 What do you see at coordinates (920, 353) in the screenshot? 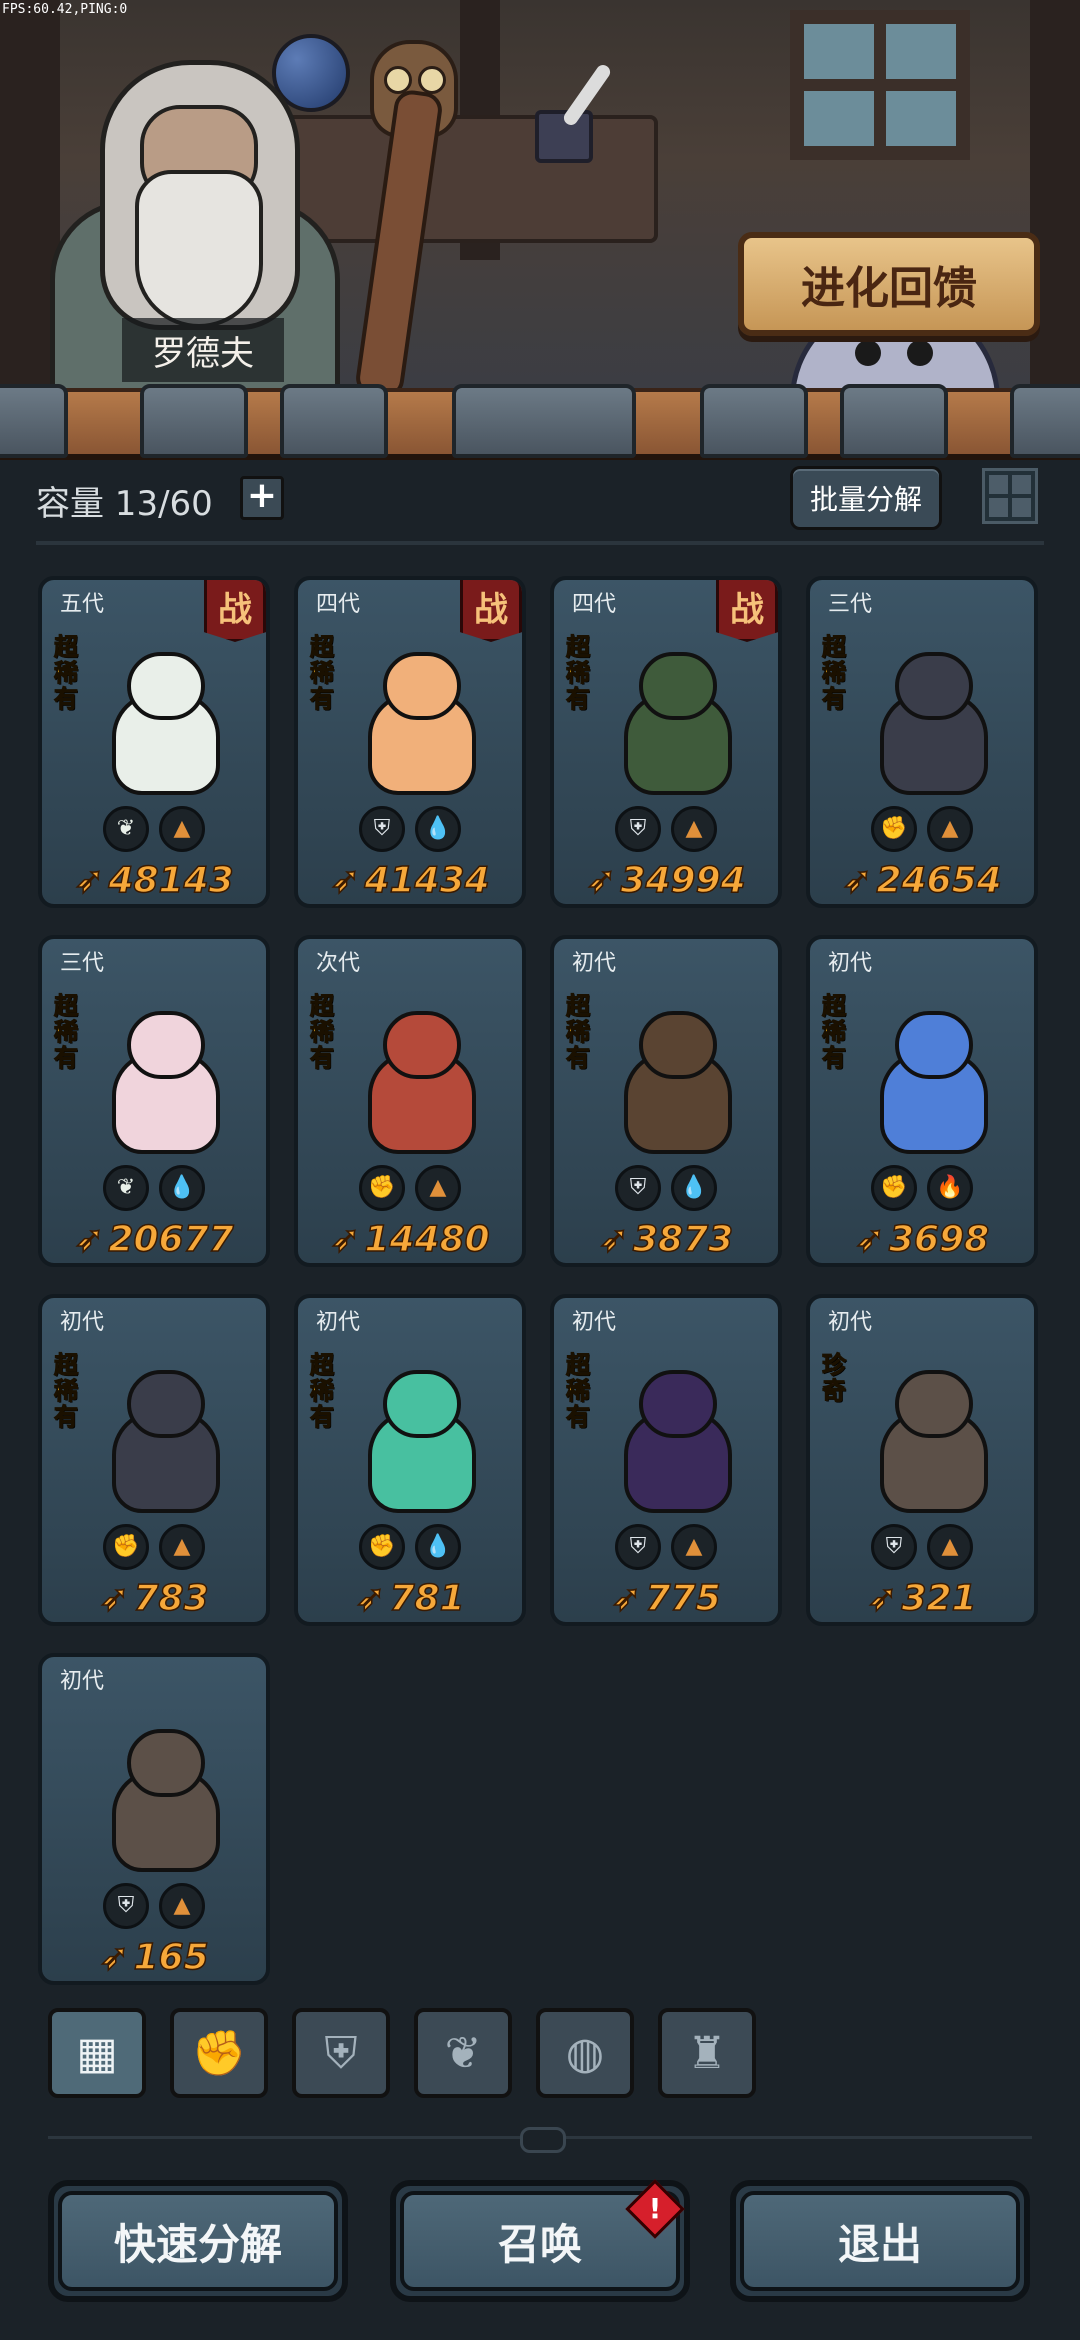
I see `mascot-eye` at bounding box center [920, 353].